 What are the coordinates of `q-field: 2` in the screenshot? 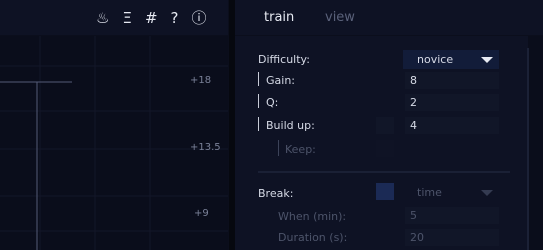 It's located at (452, 102).